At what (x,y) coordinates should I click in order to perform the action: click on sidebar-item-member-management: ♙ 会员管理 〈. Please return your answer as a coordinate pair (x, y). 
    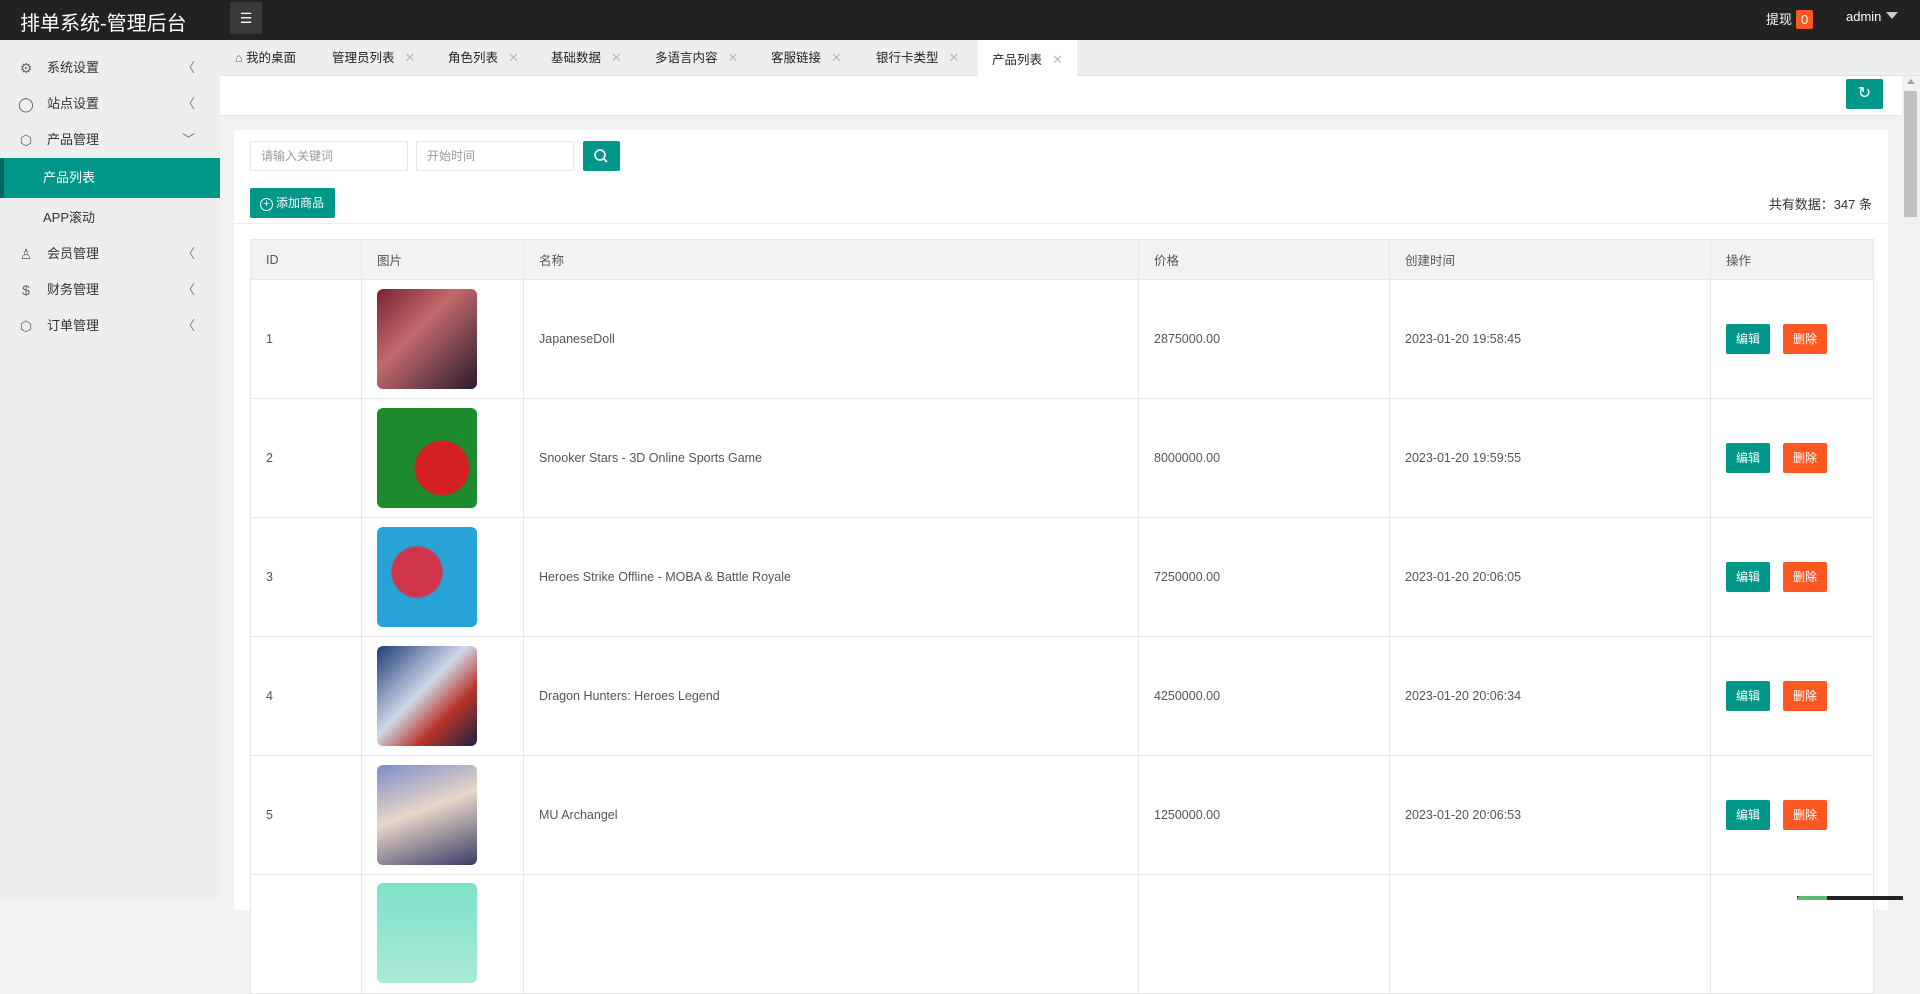
    Looking at the image, I should click on (110, 254).